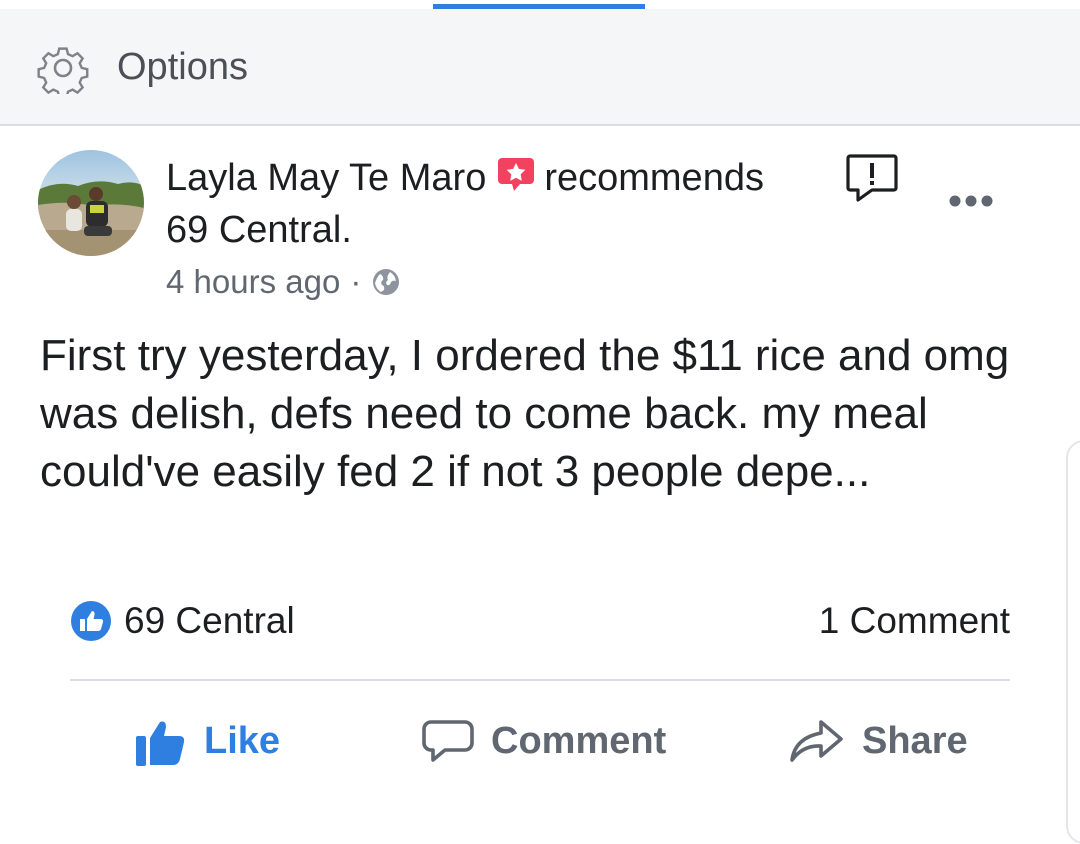 The width and height of the screenshot is (1080, 844). I want to click on share-button: Share, so click(878, 741).